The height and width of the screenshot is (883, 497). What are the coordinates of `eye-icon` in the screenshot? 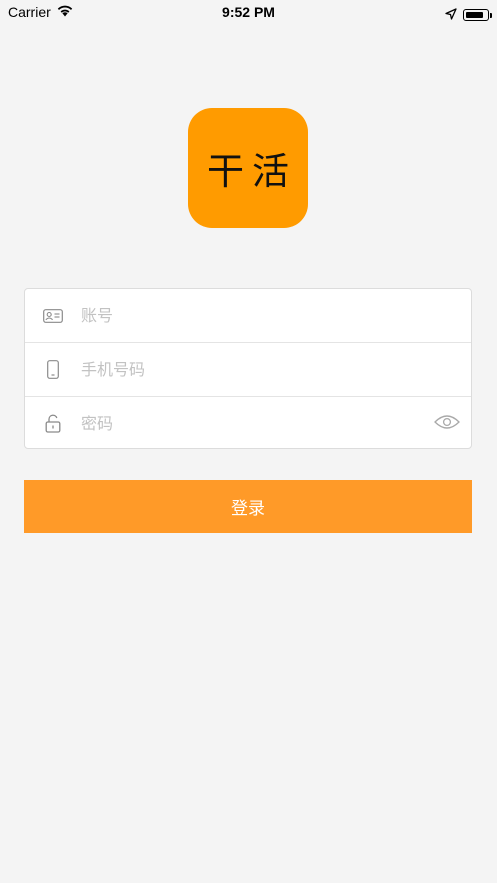 It's located at (447, 424).